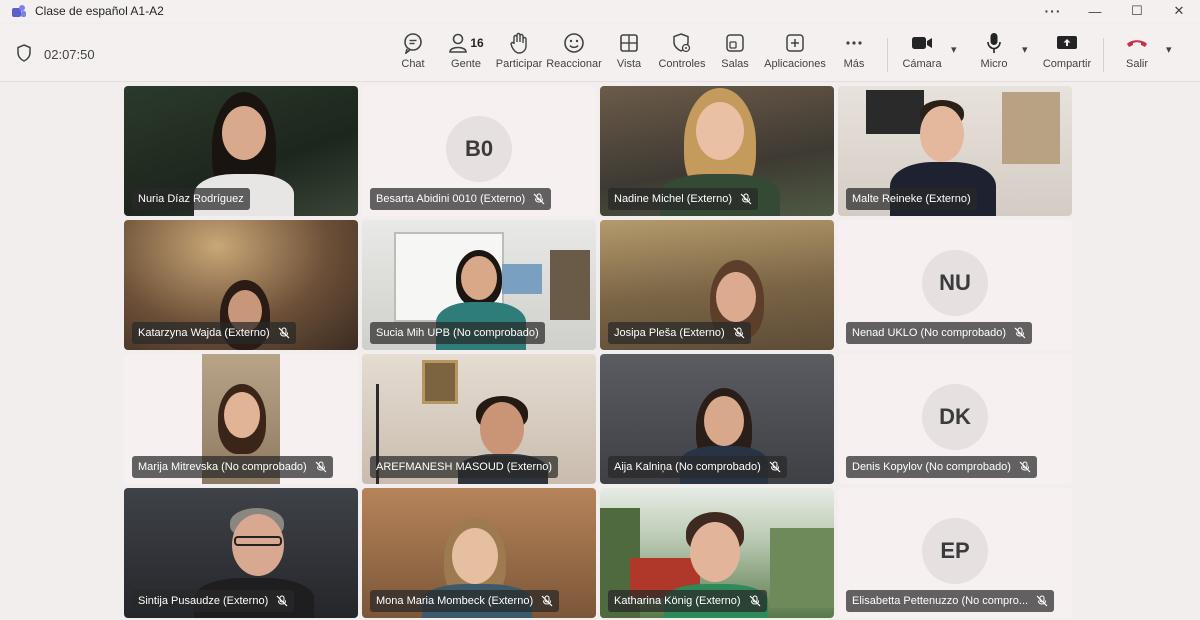 The height and width of the screenshot is (620, 1200). I want to click on participant-tile: Malte Reineke (Externo), so click(955, 151).